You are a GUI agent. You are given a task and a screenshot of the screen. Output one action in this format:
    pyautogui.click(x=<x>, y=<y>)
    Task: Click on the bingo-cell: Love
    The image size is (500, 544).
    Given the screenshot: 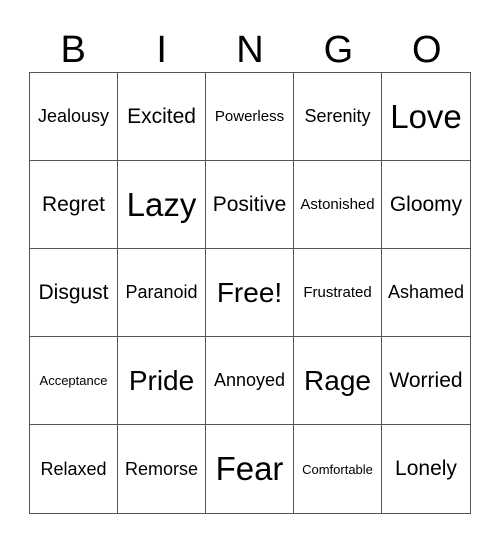 What is the action you would take?
    pyautogui.click(x=426, y=117)
    